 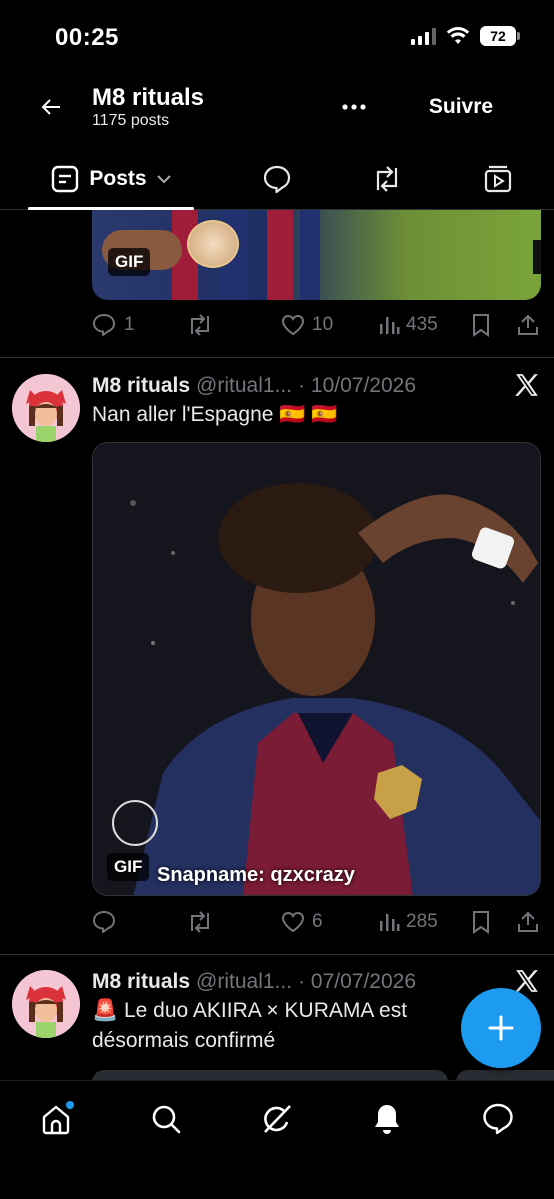 I want to click on notification-dot, so click(x=70, y=1105).